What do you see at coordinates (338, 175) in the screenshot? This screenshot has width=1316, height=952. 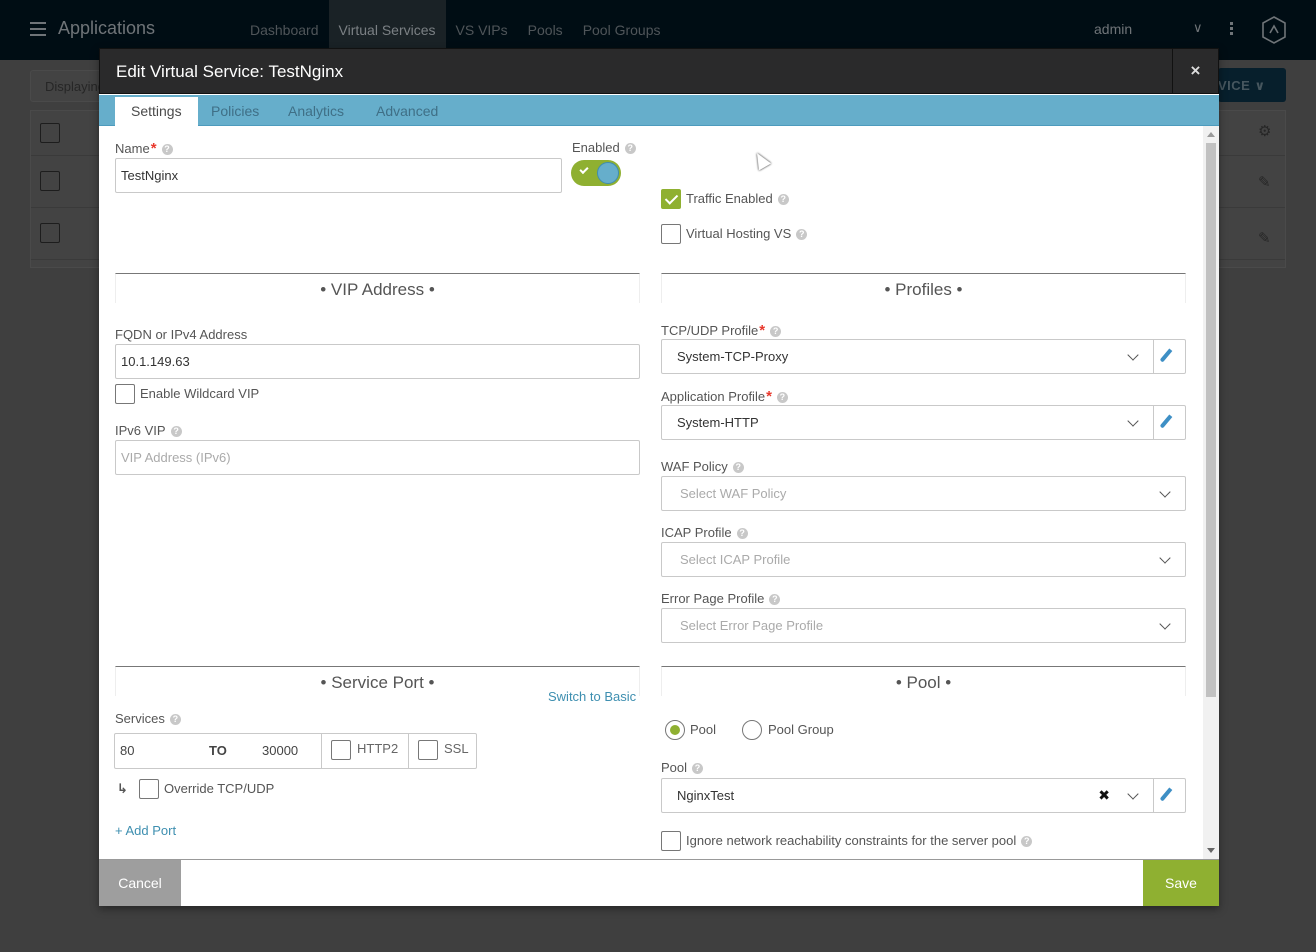 I see `name-input: TestNginx` at bounding box center [338, 175].